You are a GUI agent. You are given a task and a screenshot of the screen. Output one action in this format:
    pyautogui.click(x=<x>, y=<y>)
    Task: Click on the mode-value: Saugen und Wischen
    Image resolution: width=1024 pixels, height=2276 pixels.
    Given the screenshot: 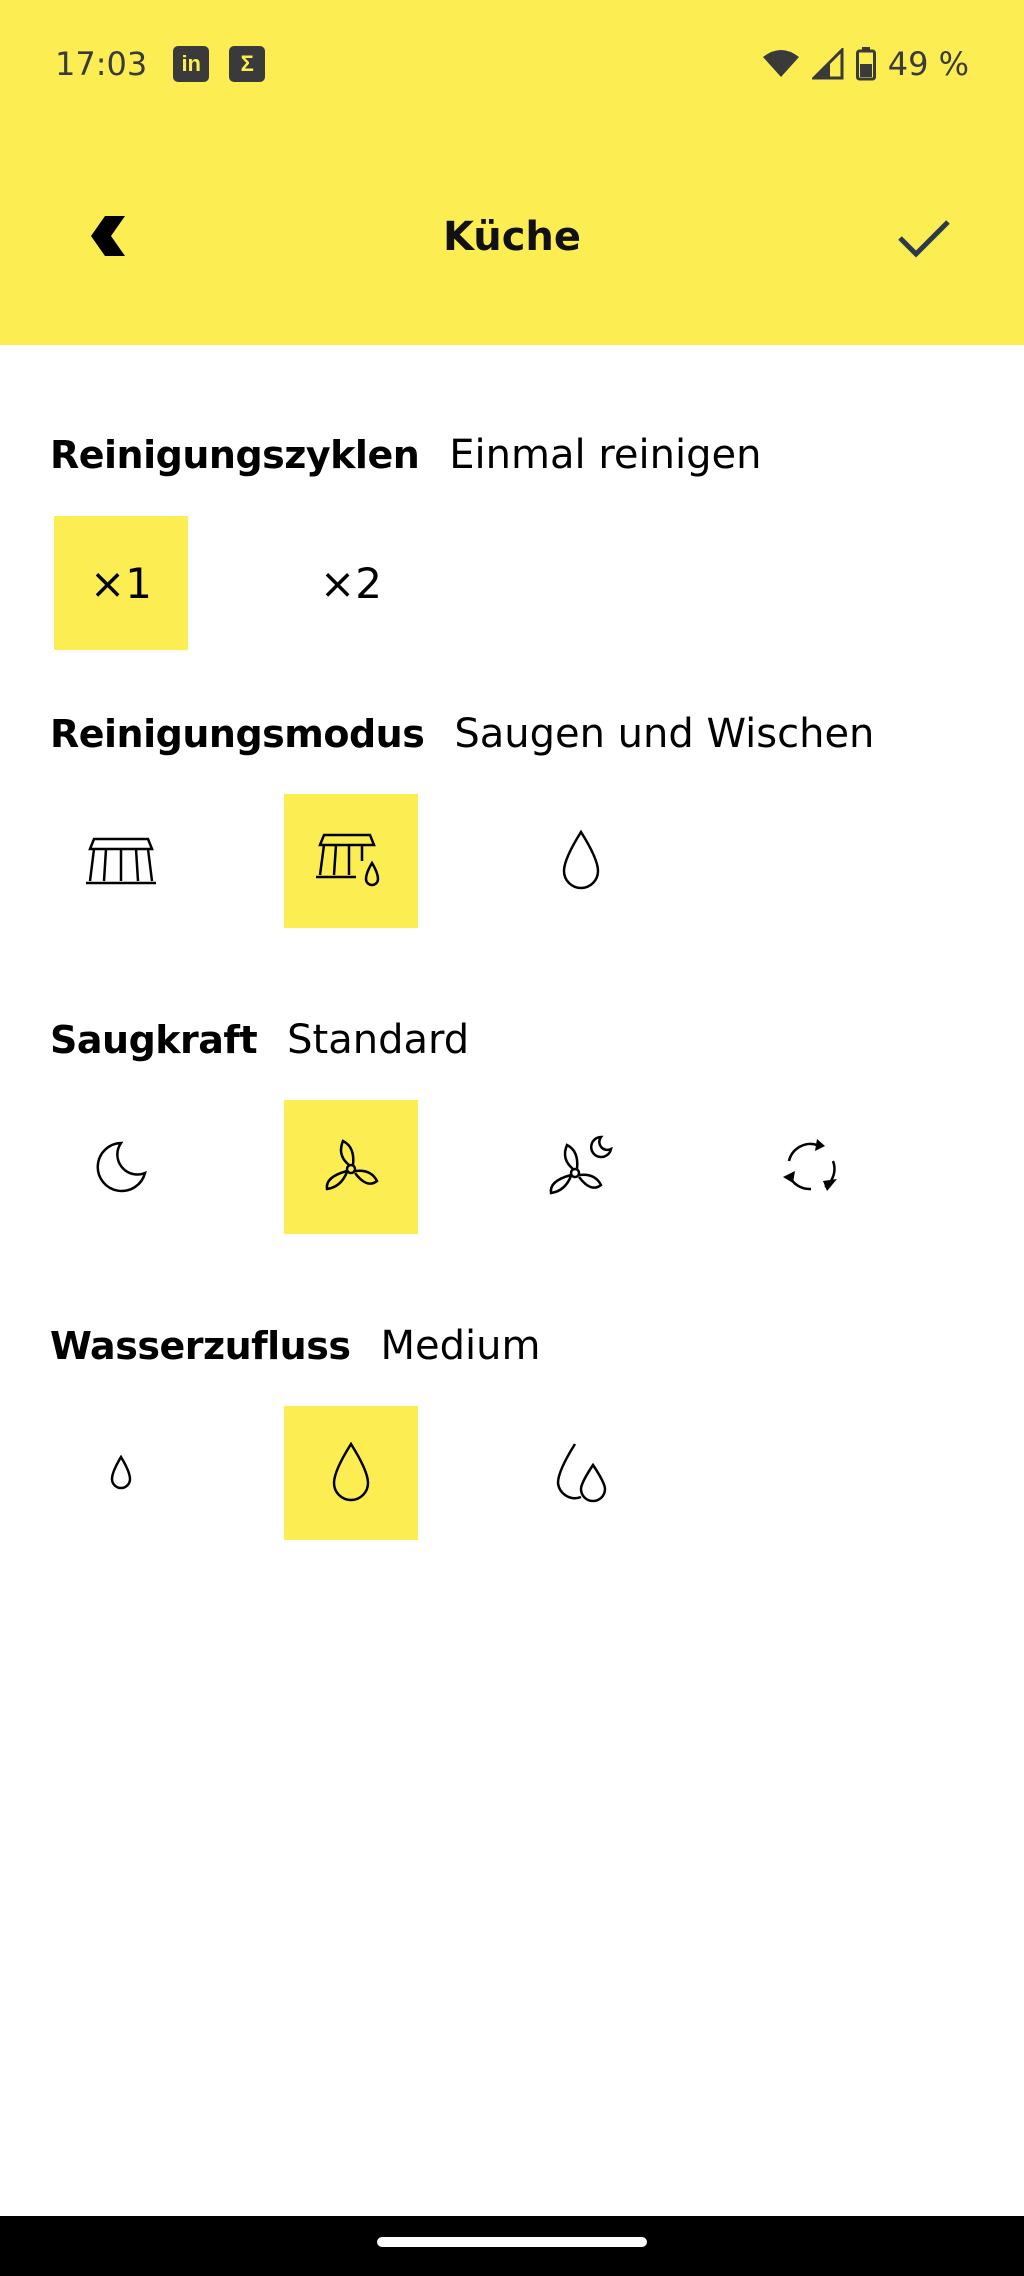 What is the action you would take?
    pyautogui.click(x=664, y=734)
    